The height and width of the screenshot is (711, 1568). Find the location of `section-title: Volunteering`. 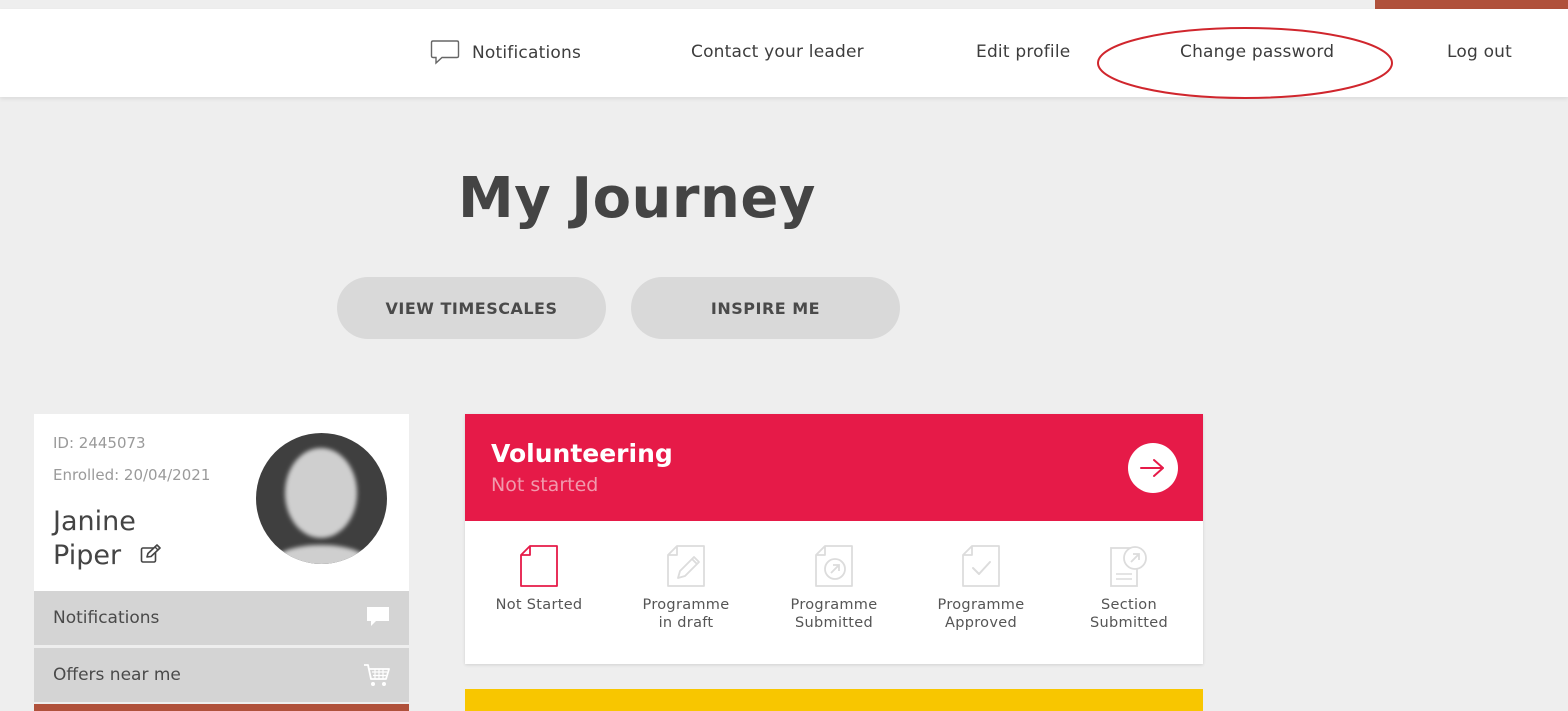

section-title: Volunteering is located at coordinates (582, 453).